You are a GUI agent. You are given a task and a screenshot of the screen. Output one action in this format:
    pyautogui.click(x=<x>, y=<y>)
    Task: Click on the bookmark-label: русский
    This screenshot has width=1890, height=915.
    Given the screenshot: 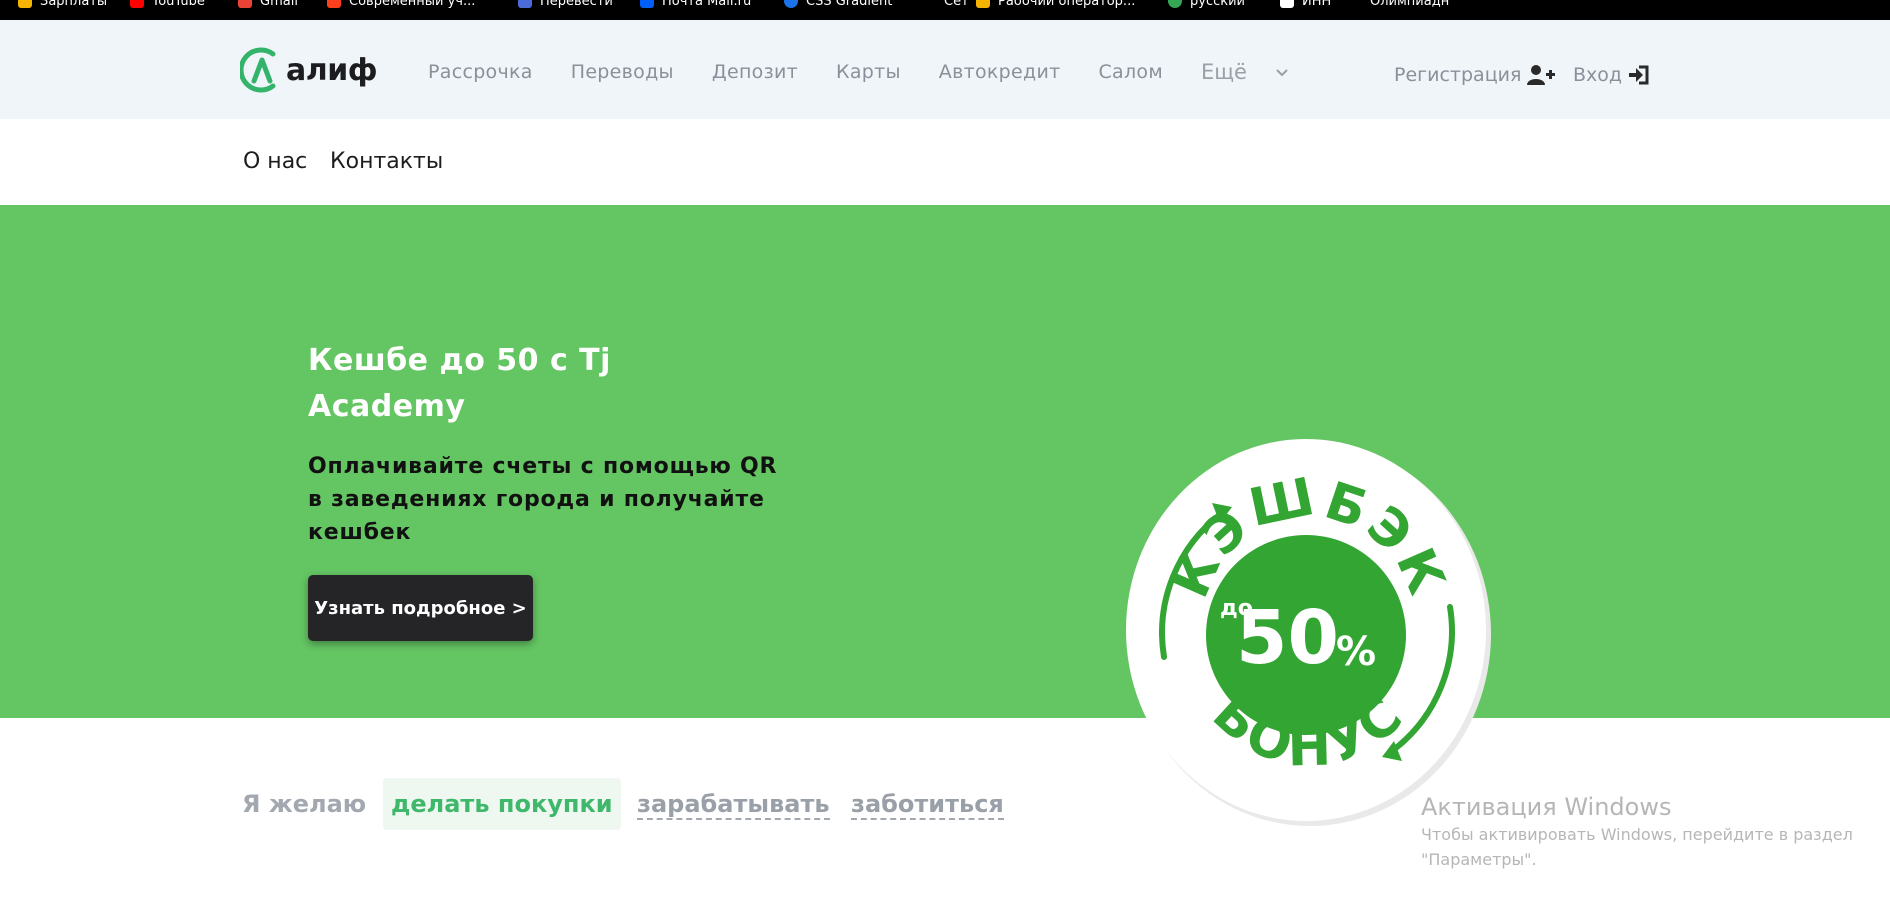 What is the action you would take?
    pyautogui.click(x=1217, y=4)
    